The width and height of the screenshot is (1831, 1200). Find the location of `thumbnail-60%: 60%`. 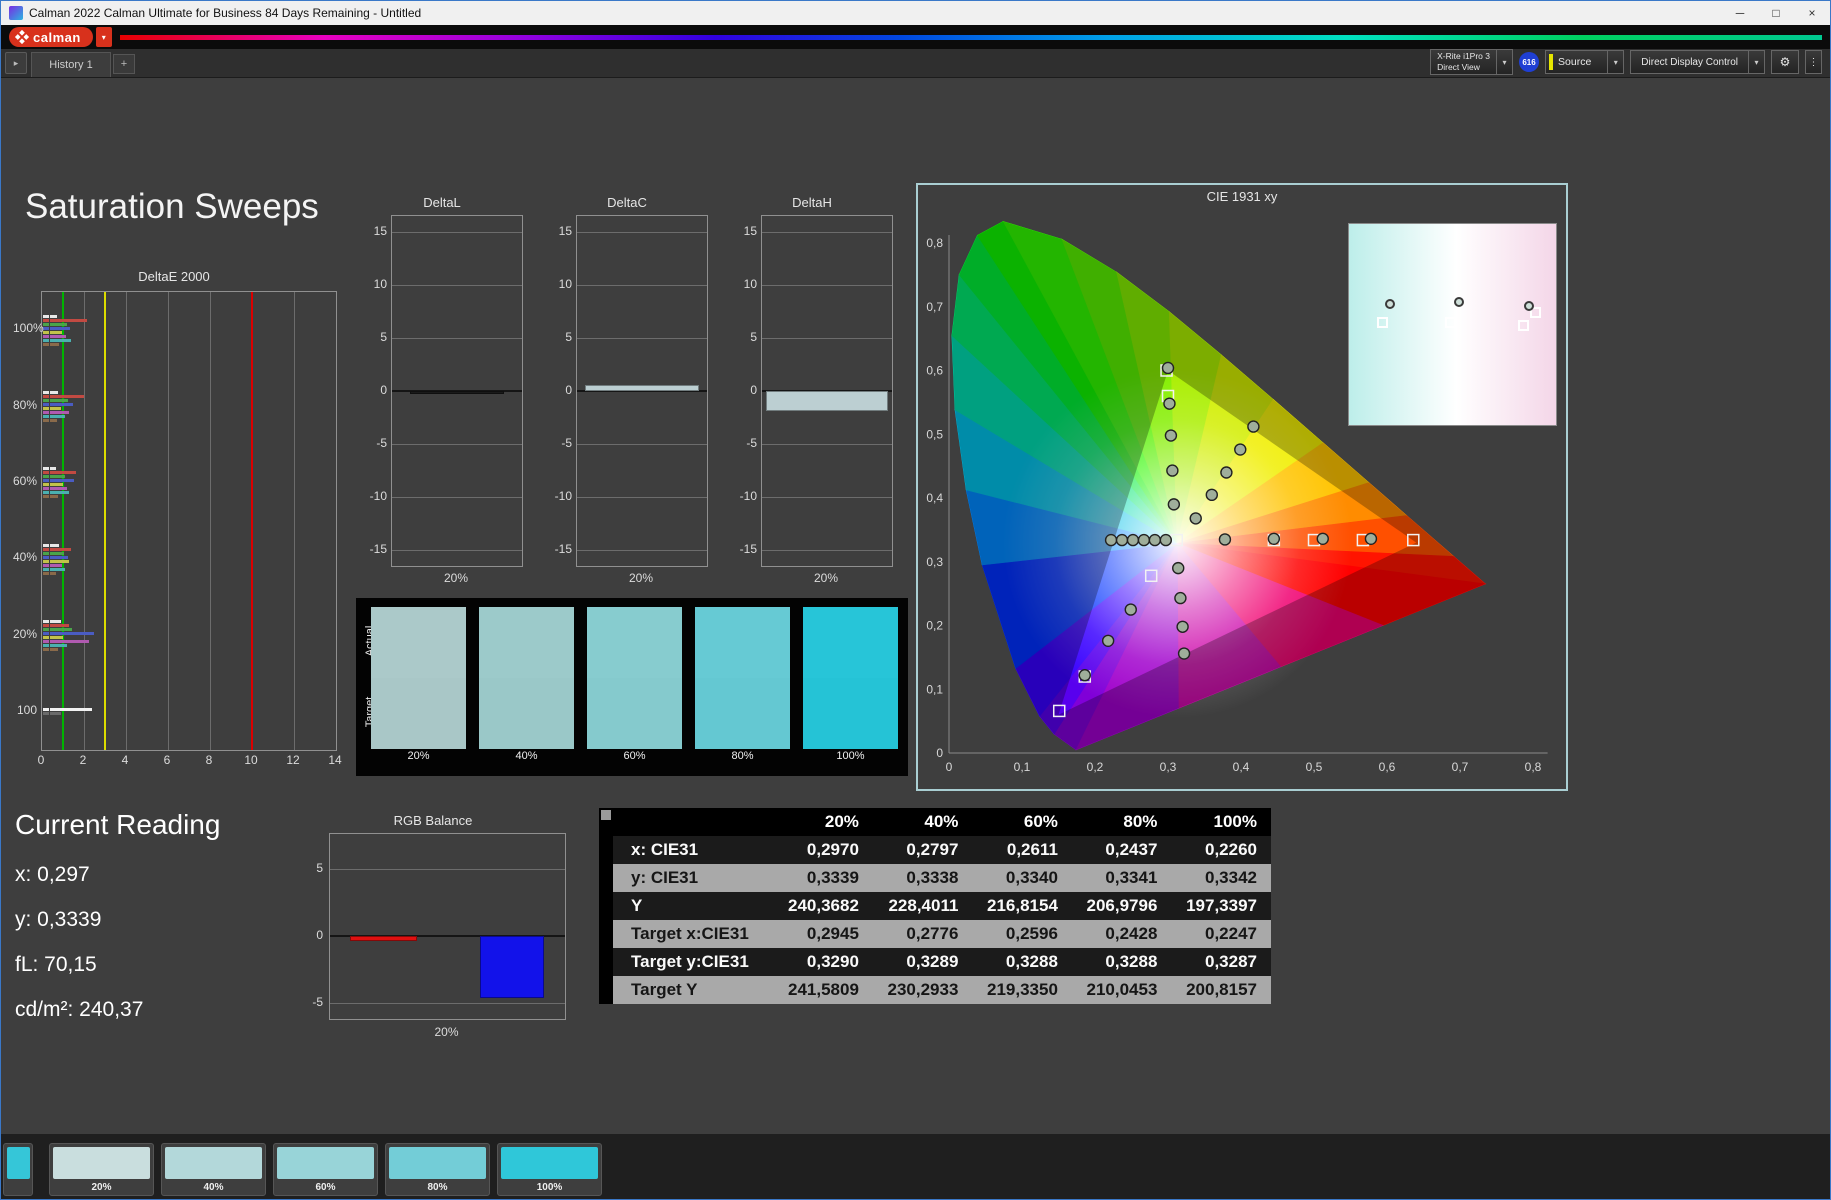

thumbnail-60%: 60% is located at coordinates (325, 1169).